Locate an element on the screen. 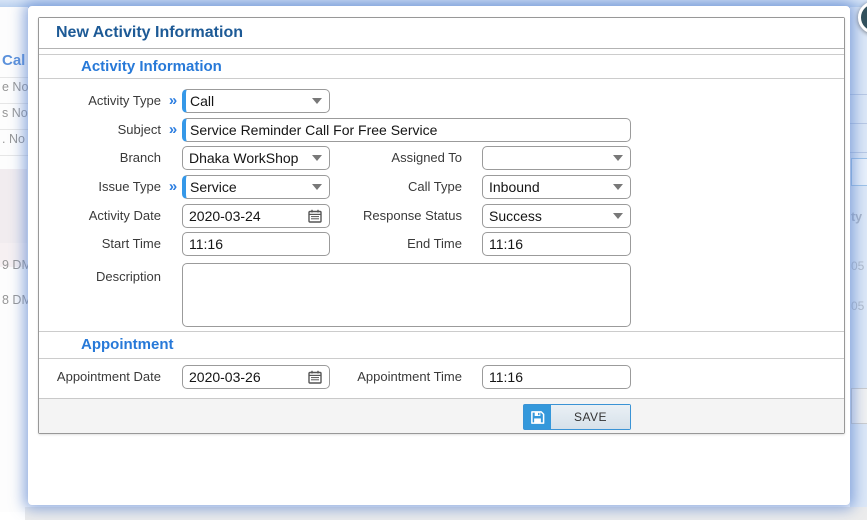 This screenshot has height=520, width=867. dialog-title: New Activity Information is located at coordinates (149, 32).